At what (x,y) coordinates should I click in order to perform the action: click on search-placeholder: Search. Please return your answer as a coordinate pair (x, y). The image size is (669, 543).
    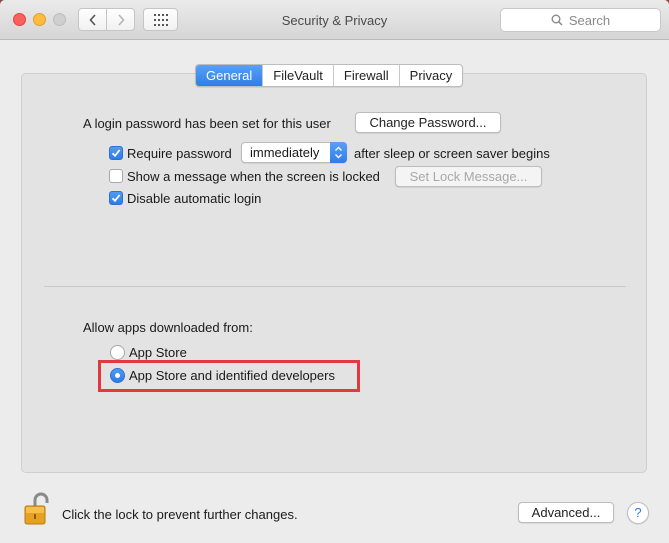
    Looking at the image, I should click on (589, 20).